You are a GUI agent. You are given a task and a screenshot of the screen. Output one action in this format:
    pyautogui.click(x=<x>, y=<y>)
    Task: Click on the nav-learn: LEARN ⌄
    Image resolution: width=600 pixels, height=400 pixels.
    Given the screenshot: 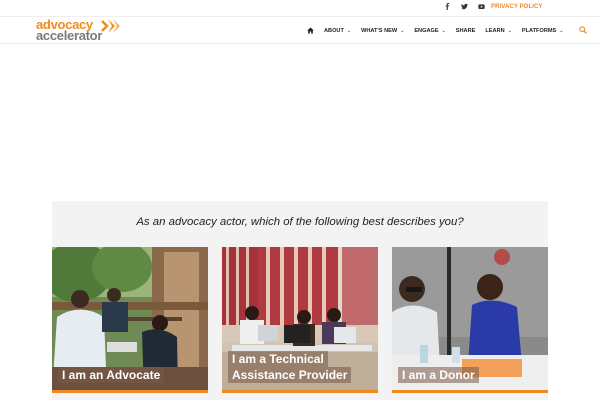 What is the action you would take?
    pyautogui.click(x=498, y=31)
    